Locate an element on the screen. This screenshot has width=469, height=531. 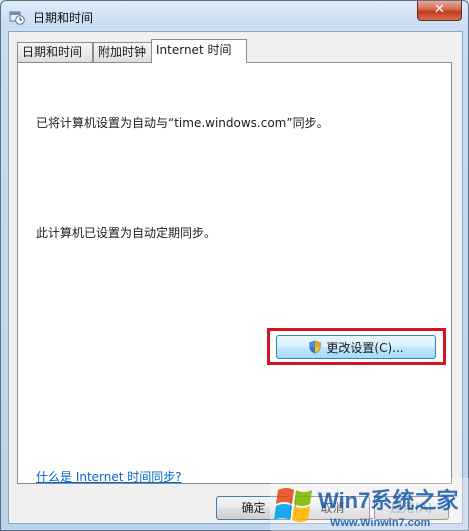
clock-app-icon is located at coordinates (17, 18).